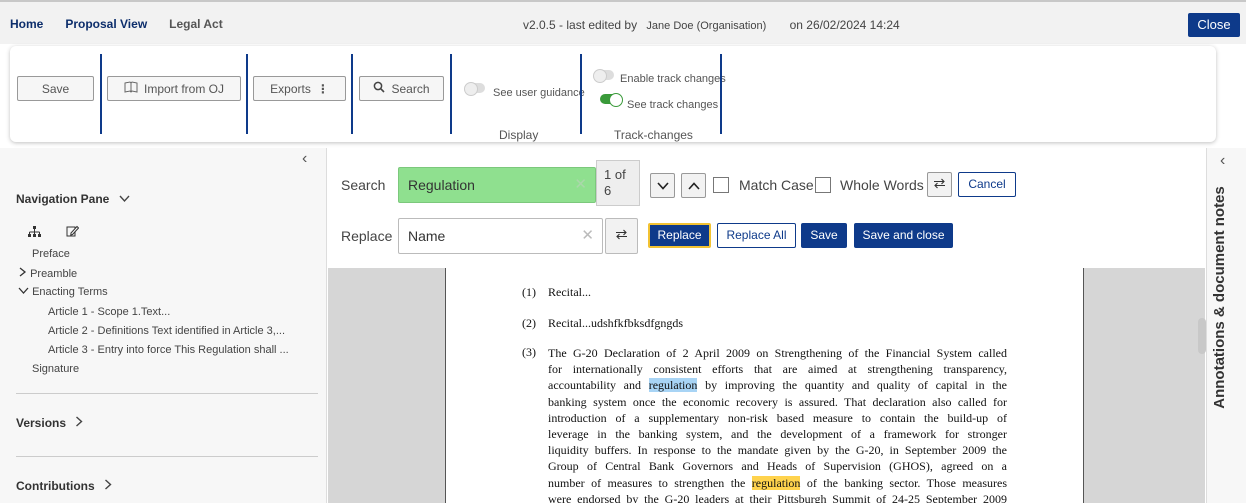 This screenshot has width=1246, height=503. Describe the element at coordinates (1214, 25) in the screenshot. I see `close-button: Close` at that location.